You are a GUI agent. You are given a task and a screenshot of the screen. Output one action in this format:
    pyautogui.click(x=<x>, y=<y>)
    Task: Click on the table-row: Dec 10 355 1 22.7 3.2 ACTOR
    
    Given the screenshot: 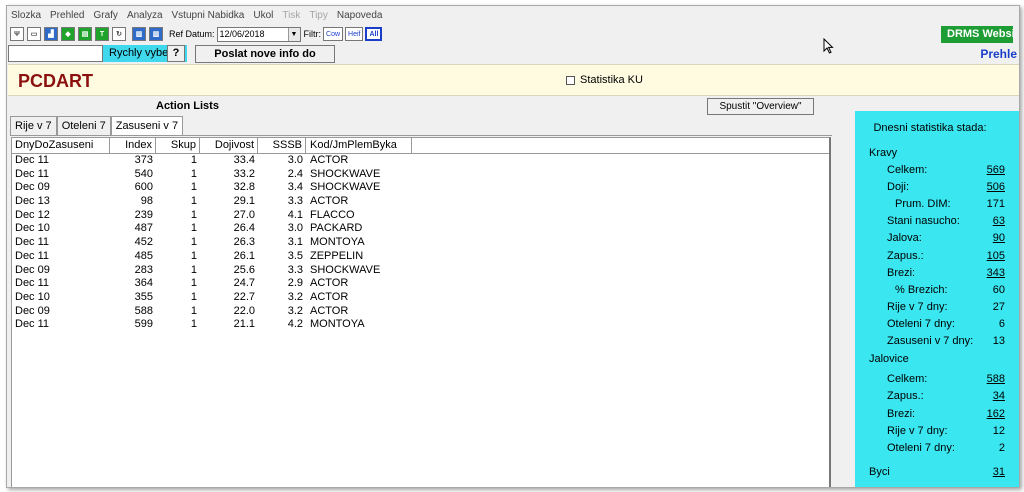 What is the action you would take?
    pyautogui.click(x=420, y=298)
    